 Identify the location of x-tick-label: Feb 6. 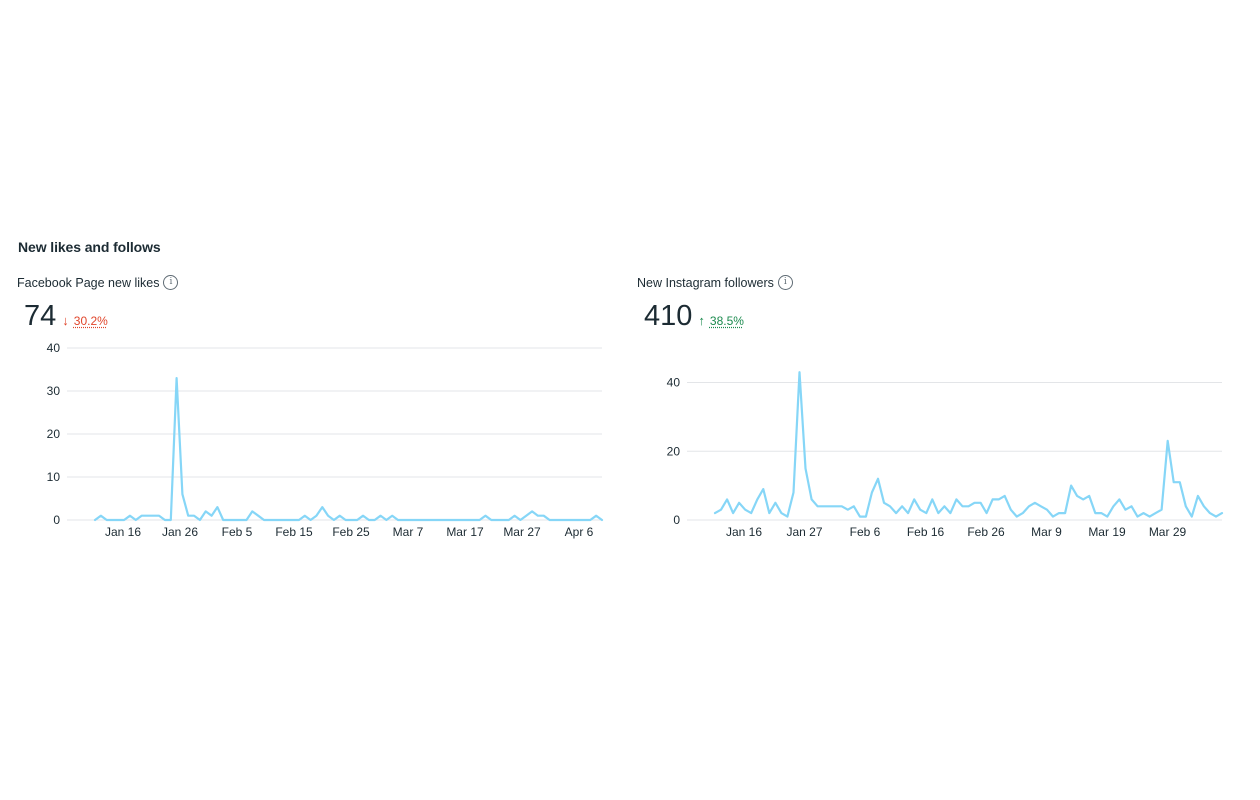
(865, 532).